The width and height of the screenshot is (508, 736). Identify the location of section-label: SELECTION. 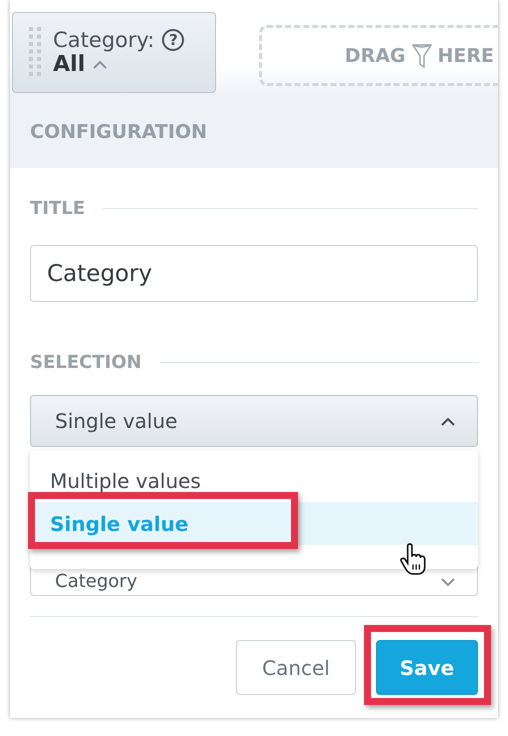
(86, 362).